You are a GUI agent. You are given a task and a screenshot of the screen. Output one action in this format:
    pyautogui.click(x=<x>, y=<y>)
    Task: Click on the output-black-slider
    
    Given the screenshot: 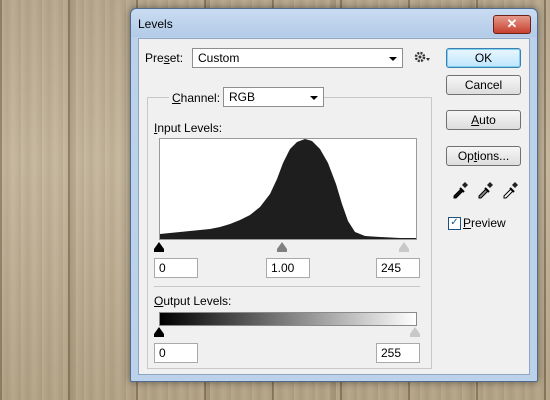 What is the action you would take?
    pyautogui.click(x=159, y=330)
    